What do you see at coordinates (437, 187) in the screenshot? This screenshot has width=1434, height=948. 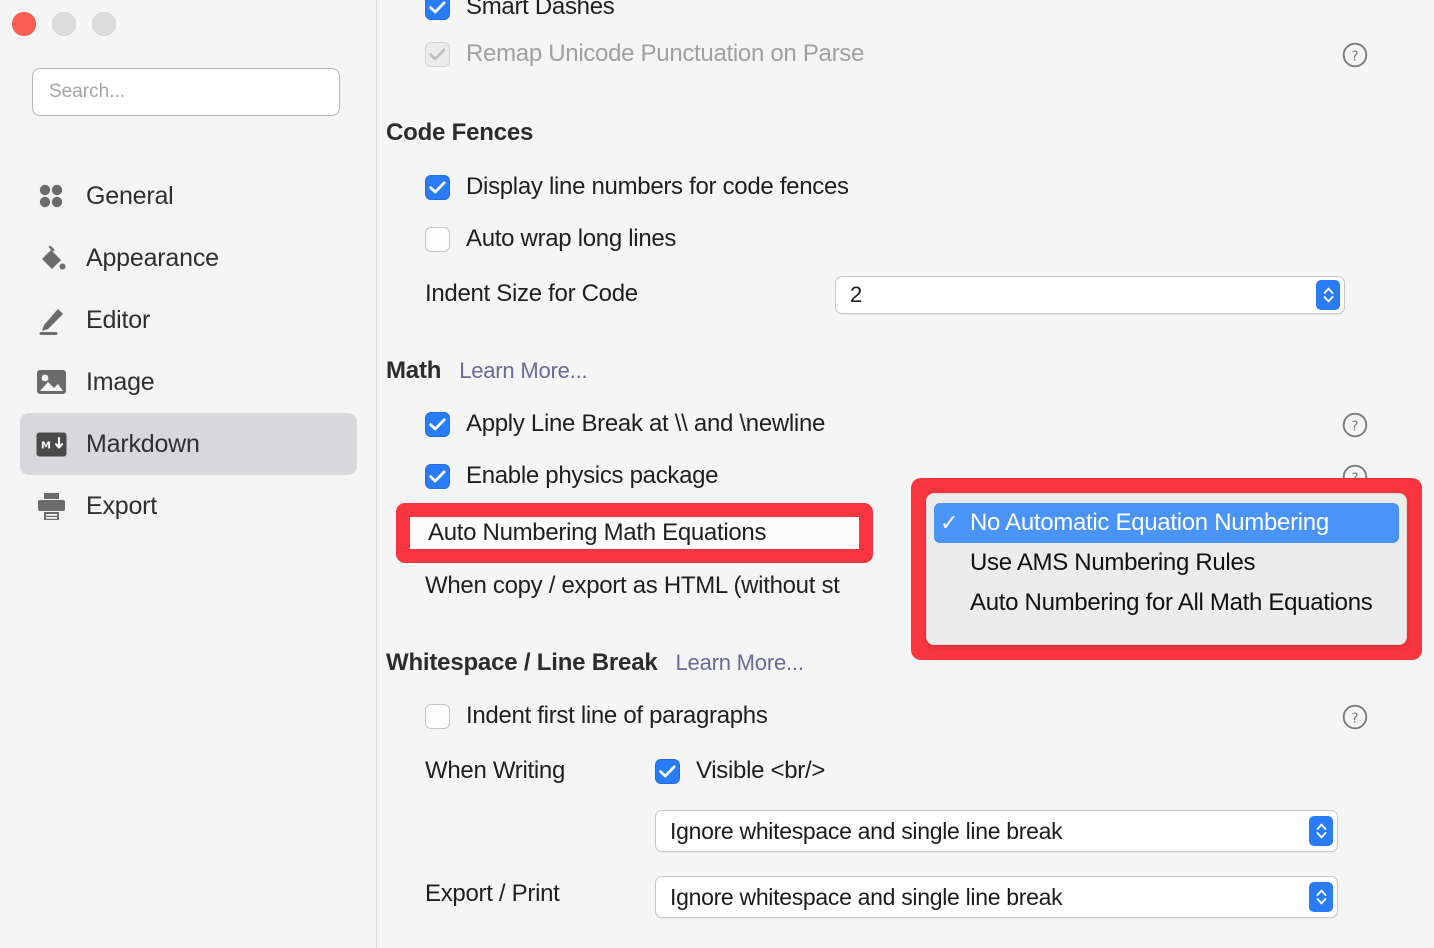 I see `display-line-numbers-checkbox` at bounding box center [437, 187].